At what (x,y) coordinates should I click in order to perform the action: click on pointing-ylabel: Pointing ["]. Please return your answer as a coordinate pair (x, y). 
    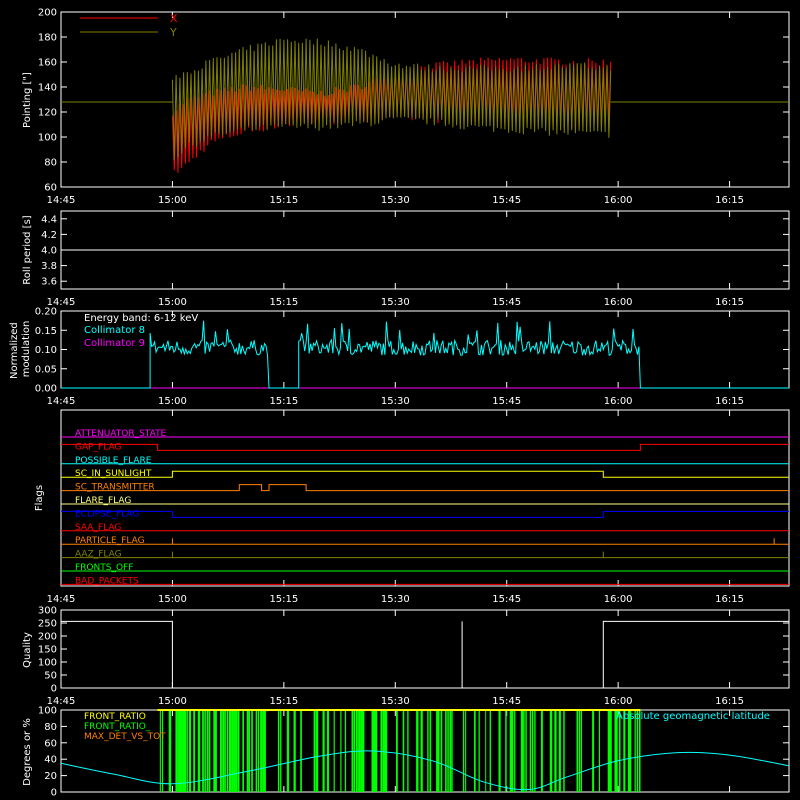
    Looking at the image, I should click on (27, 100).